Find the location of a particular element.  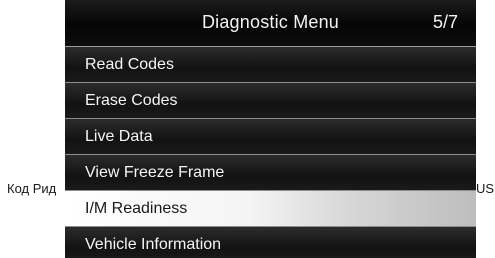

menu-item-im-readiness: I/M Readiness is located at coordinates (270, 209).